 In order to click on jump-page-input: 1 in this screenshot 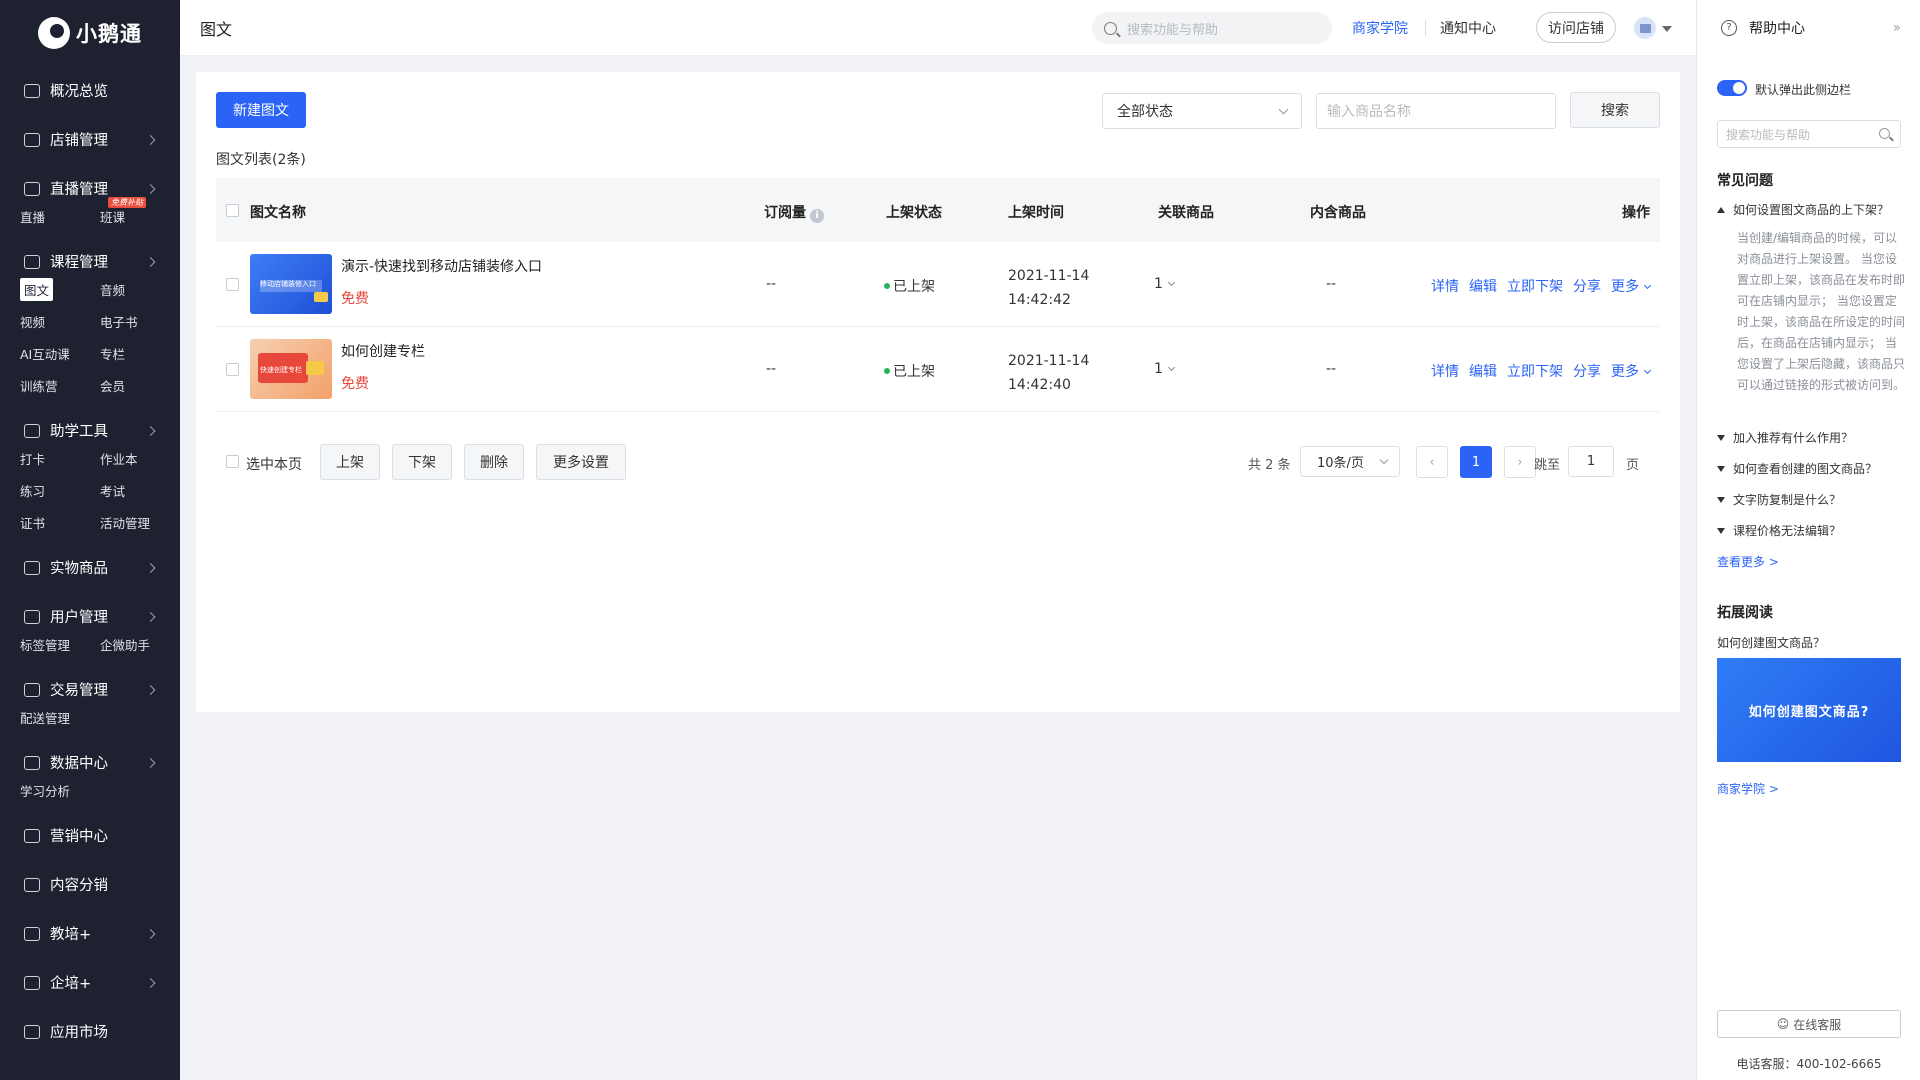, I will do `click(1591, 461)`.